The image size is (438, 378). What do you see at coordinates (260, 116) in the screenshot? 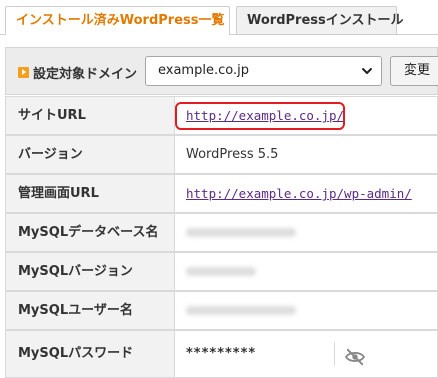
I see `highlight-box` at bounding box center [260, 116].